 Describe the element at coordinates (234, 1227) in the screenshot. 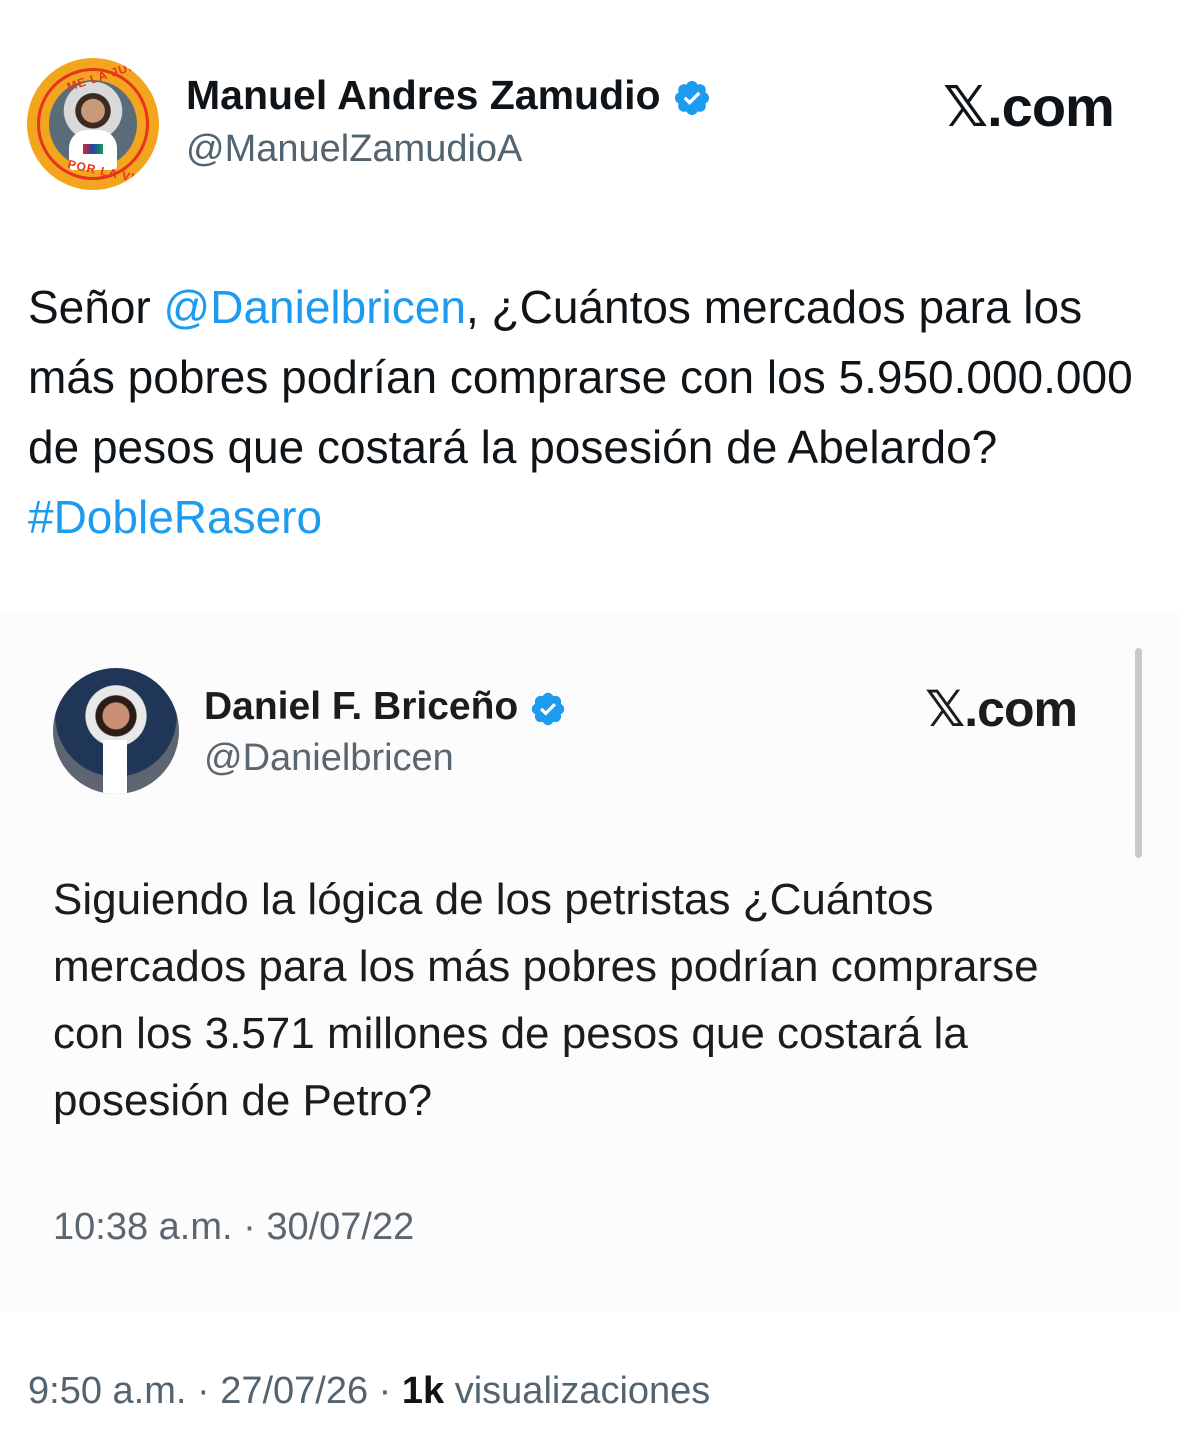

I see `quoted-timestamp: 10:38 a.m. · 30/07/22` at that location.